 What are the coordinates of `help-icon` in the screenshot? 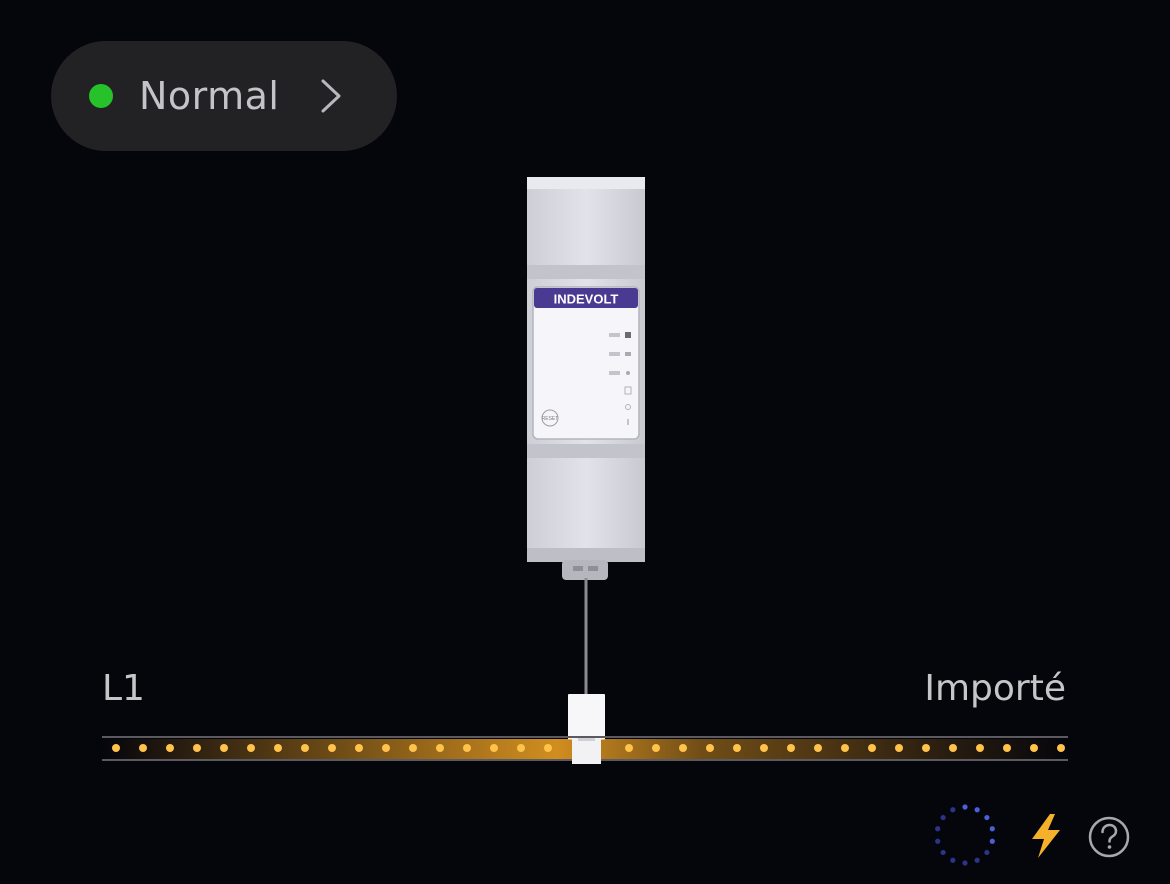 It's located at (1109, 837).